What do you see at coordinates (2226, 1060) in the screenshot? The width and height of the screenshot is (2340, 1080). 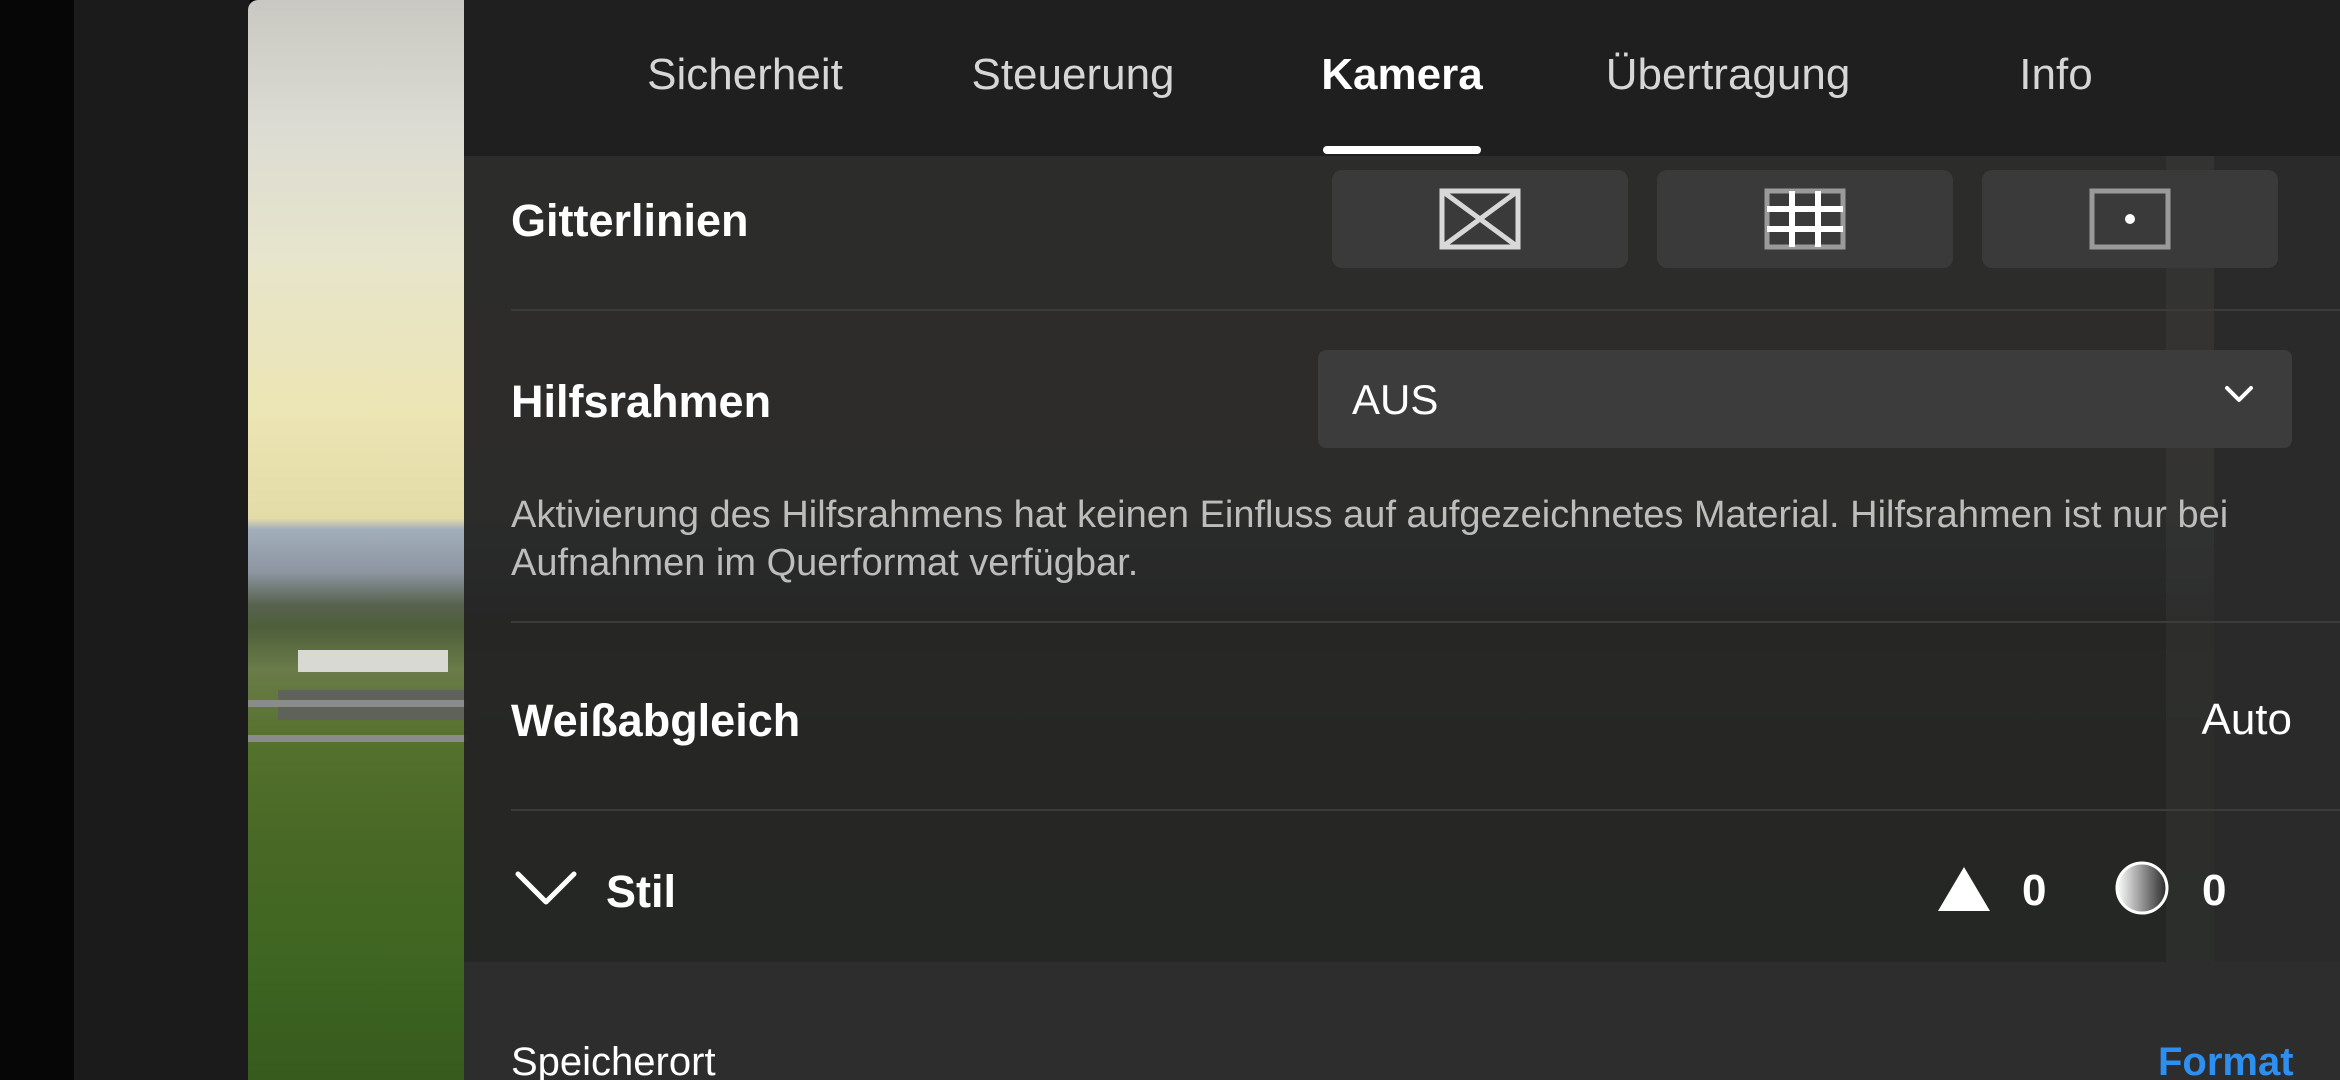 I see `format-link: Format` at bounding box center [2226, 1060].